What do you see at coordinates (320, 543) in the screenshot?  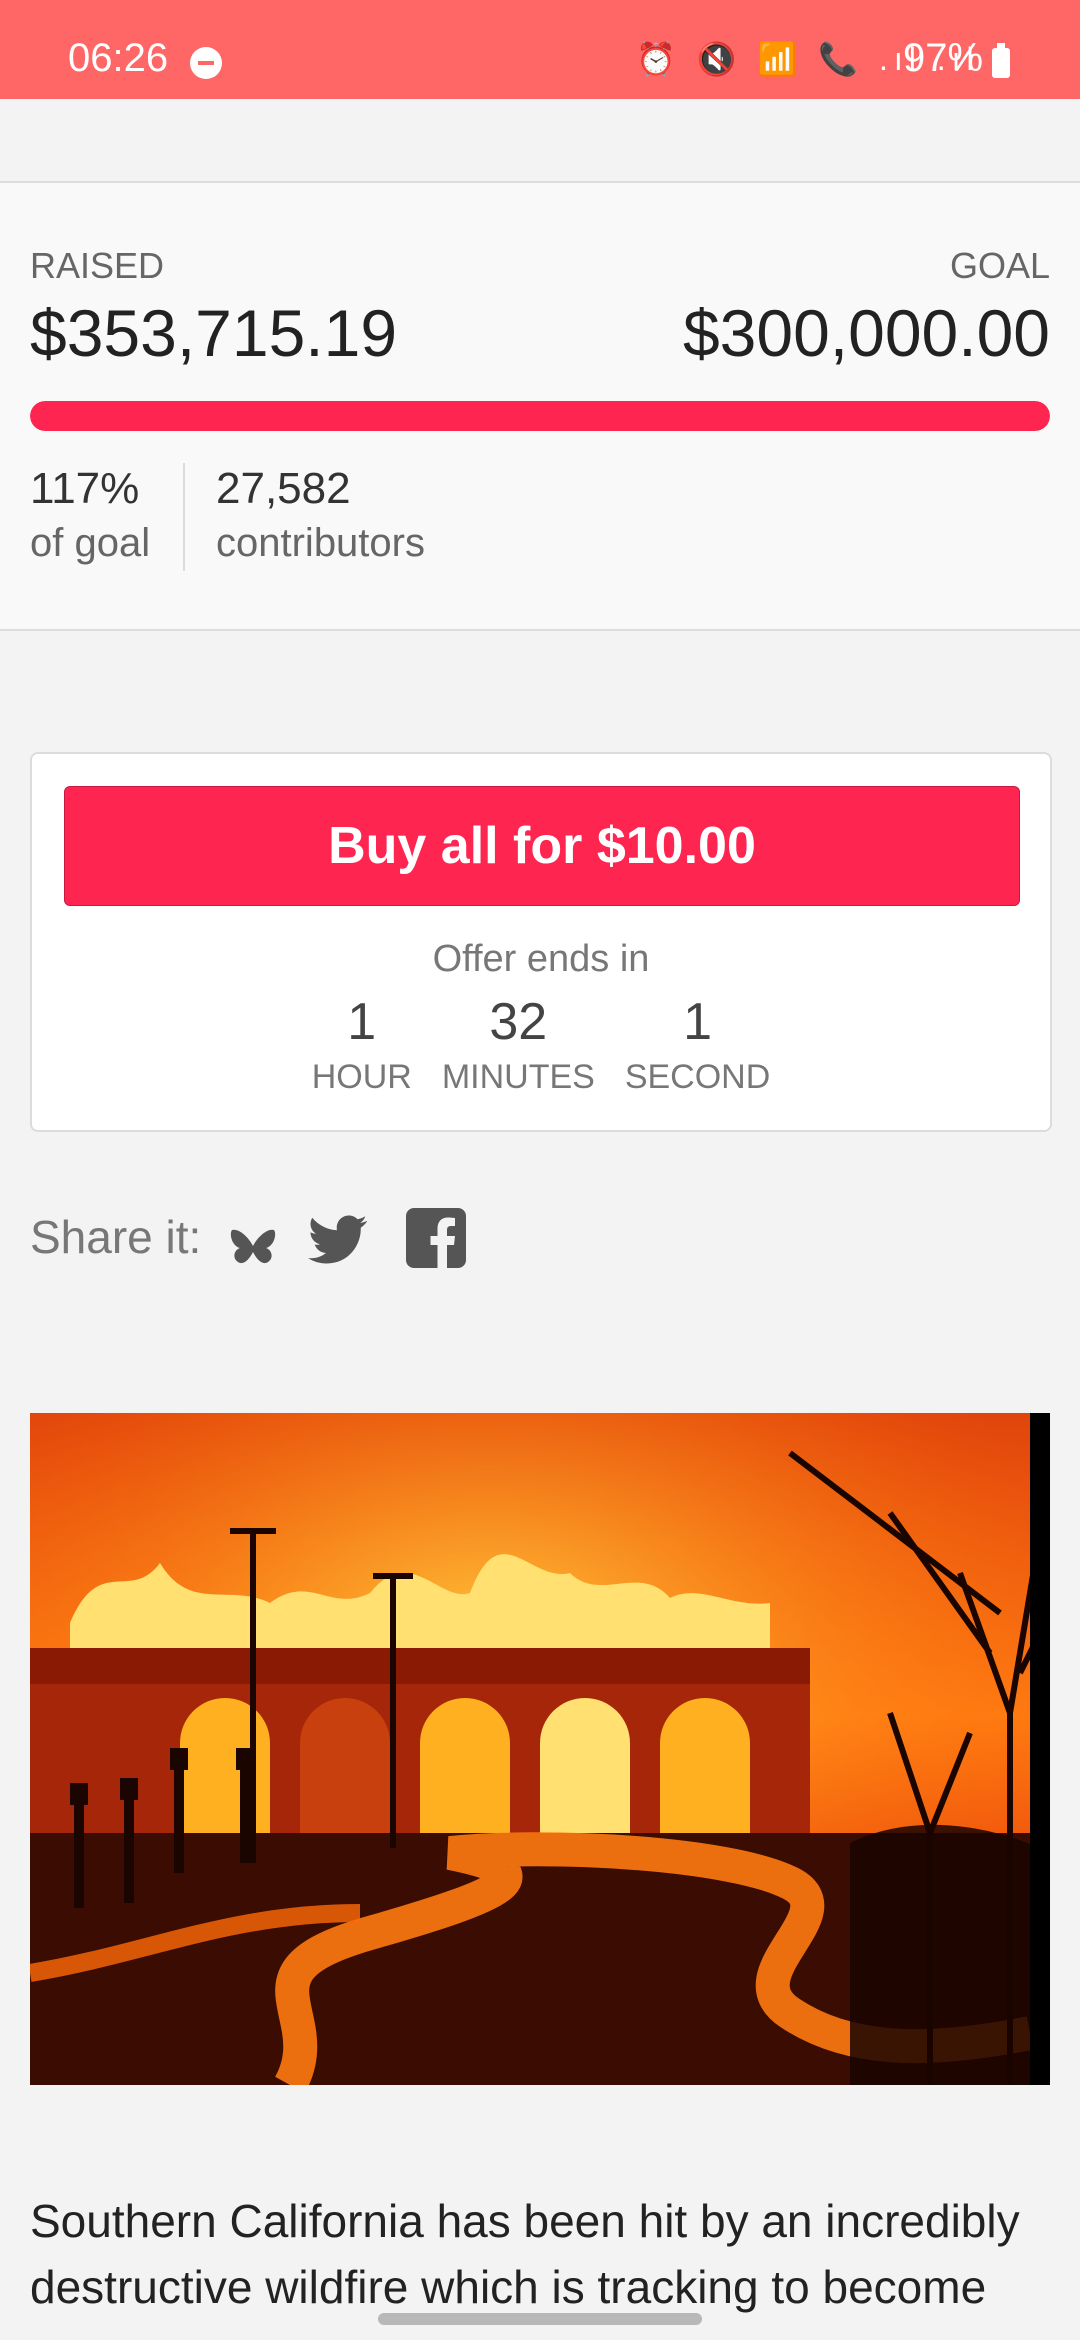 I see `contributors-label: contributors` at bounding box center [320, 543].